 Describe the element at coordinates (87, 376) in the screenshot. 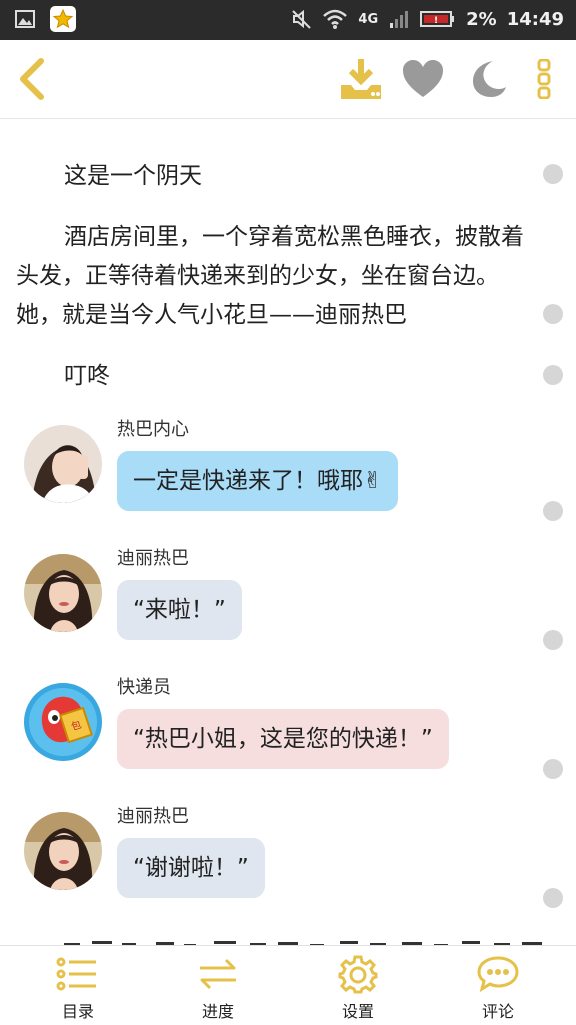

I see `story-paragraph: 叮咚` at that location.